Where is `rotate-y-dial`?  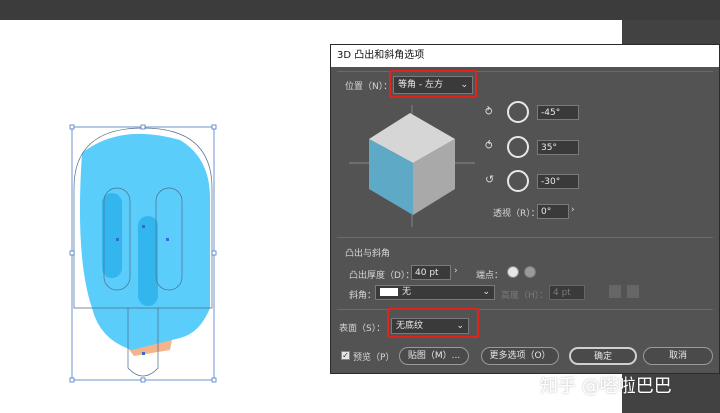 rotate-y-dial is located at coordinates (518, 147).